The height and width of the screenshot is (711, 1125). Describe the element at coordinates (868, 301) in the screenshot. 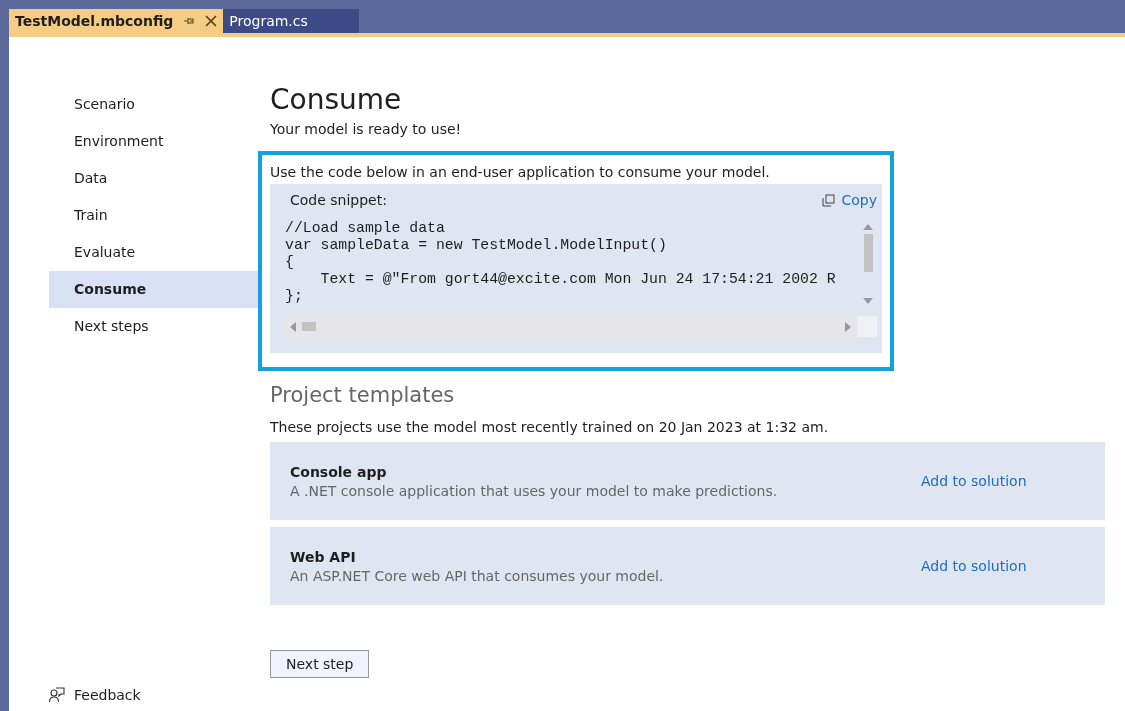

I see `scroll-down-icon` at that location.